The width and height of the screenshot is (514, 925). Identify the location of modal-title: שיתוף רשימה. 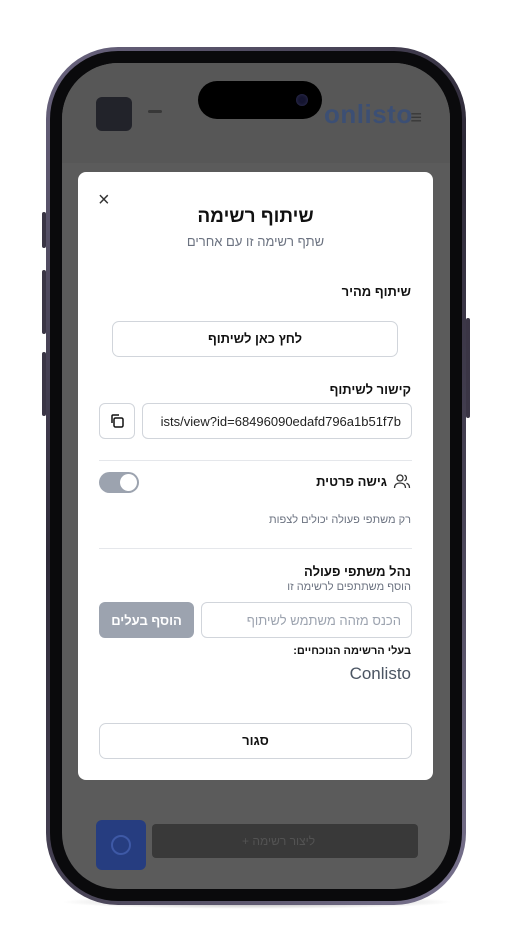
(255, 216).